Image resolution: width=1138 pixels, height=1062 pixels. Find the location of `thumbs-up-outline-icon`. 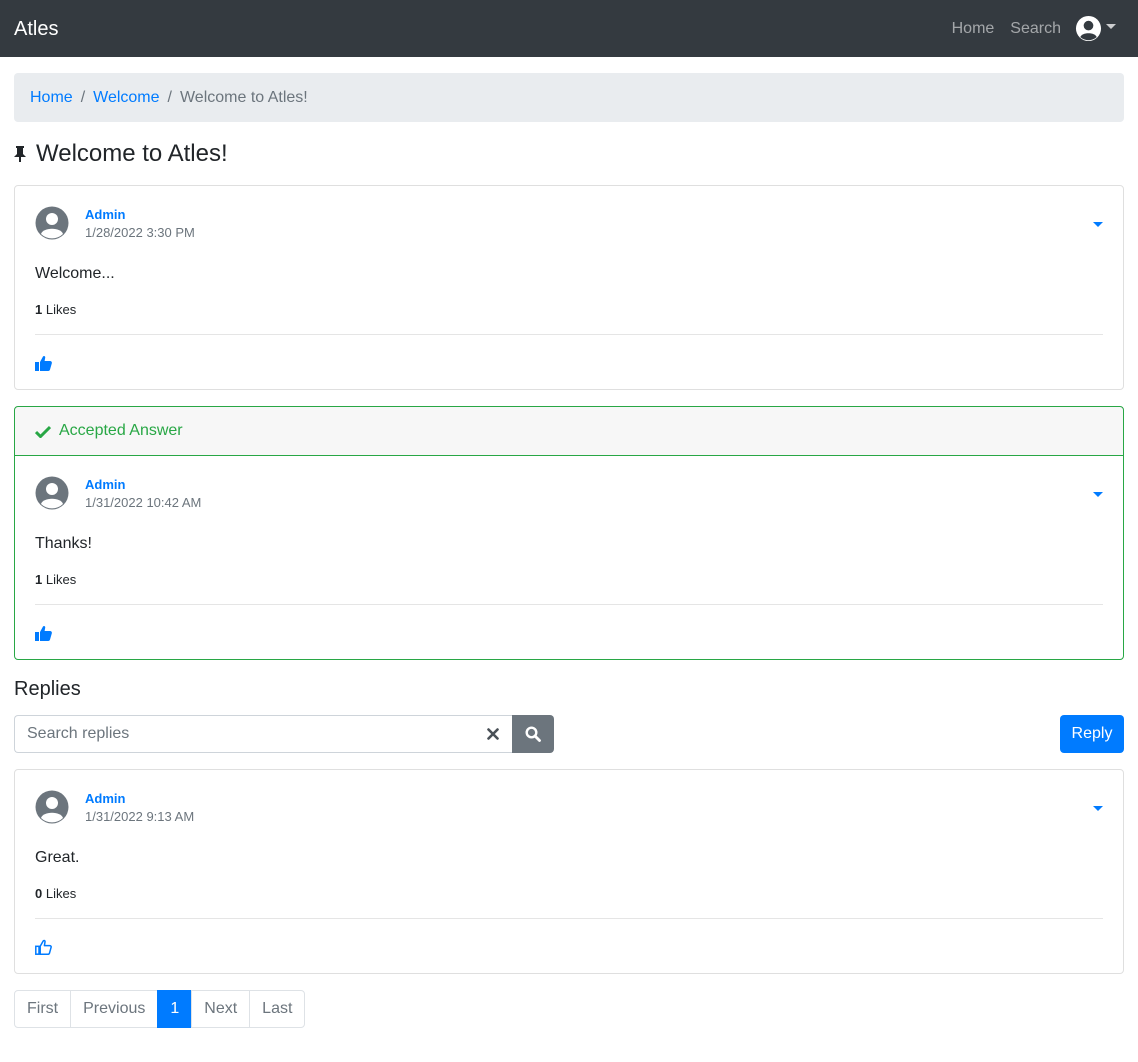

thumbs-up-outline-icon is located at coordinates (43, 947).